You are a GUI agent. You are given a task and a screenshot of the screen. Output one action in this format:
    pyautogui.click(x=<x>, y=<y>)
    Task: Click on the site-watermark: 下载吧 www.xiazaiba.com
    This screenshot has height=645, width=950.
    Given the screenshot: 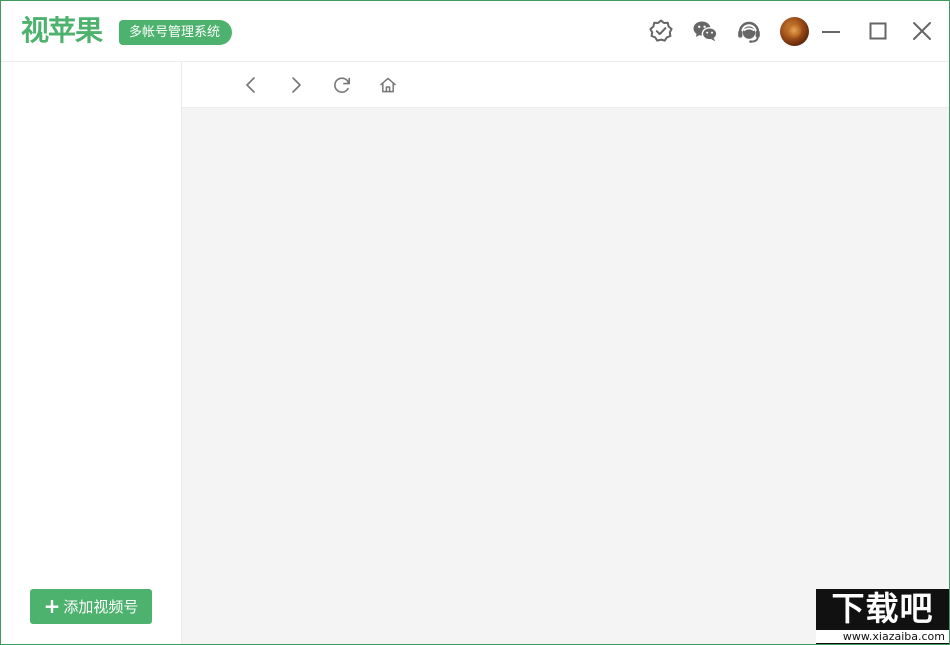 What is the action you would take?
    pyautogui.click(x=882, y=616)
    